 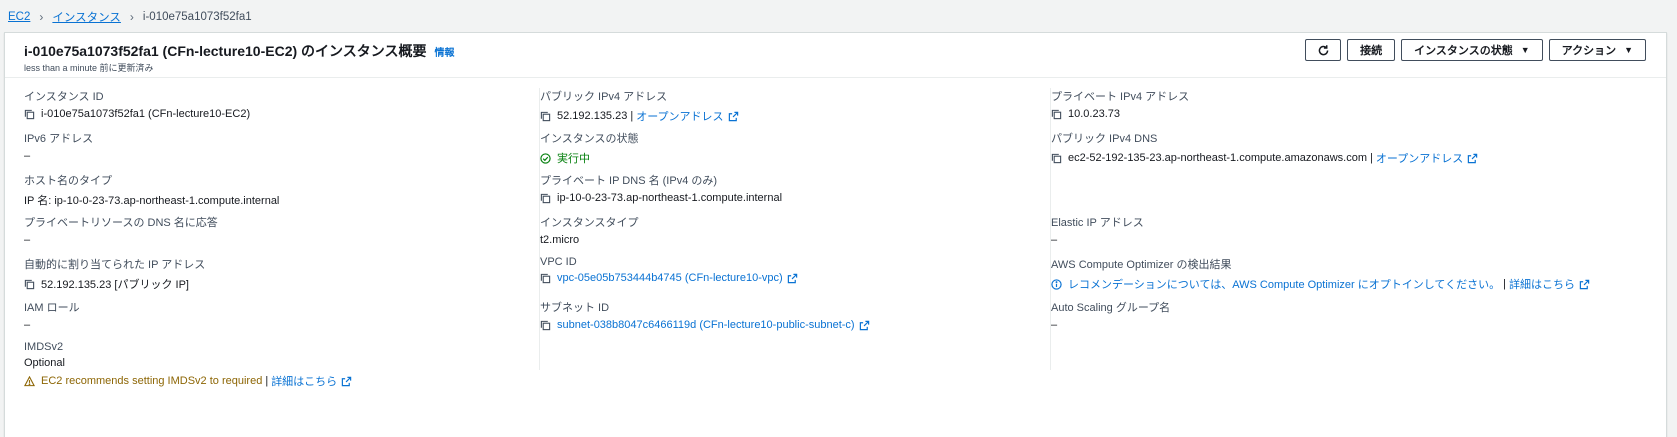 I want to click on imdsv2-learn-more-link: 詳細はこちら, so click(x=304, y=381).